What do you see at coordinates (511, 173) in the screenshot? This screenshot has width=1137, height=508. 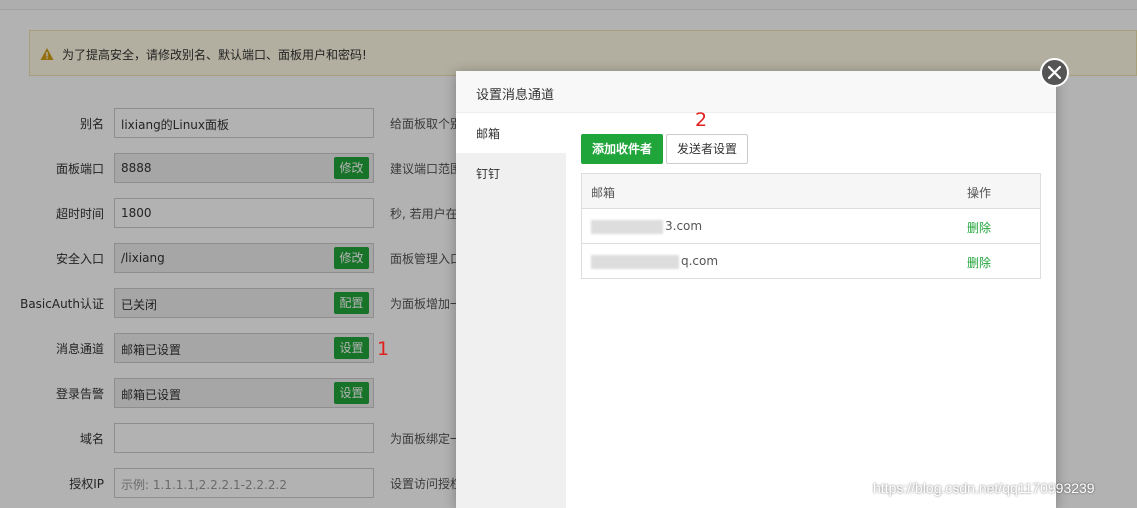 I see `sidebar-item-dingtalk: 钉钉` at bounding box center [511, 173].